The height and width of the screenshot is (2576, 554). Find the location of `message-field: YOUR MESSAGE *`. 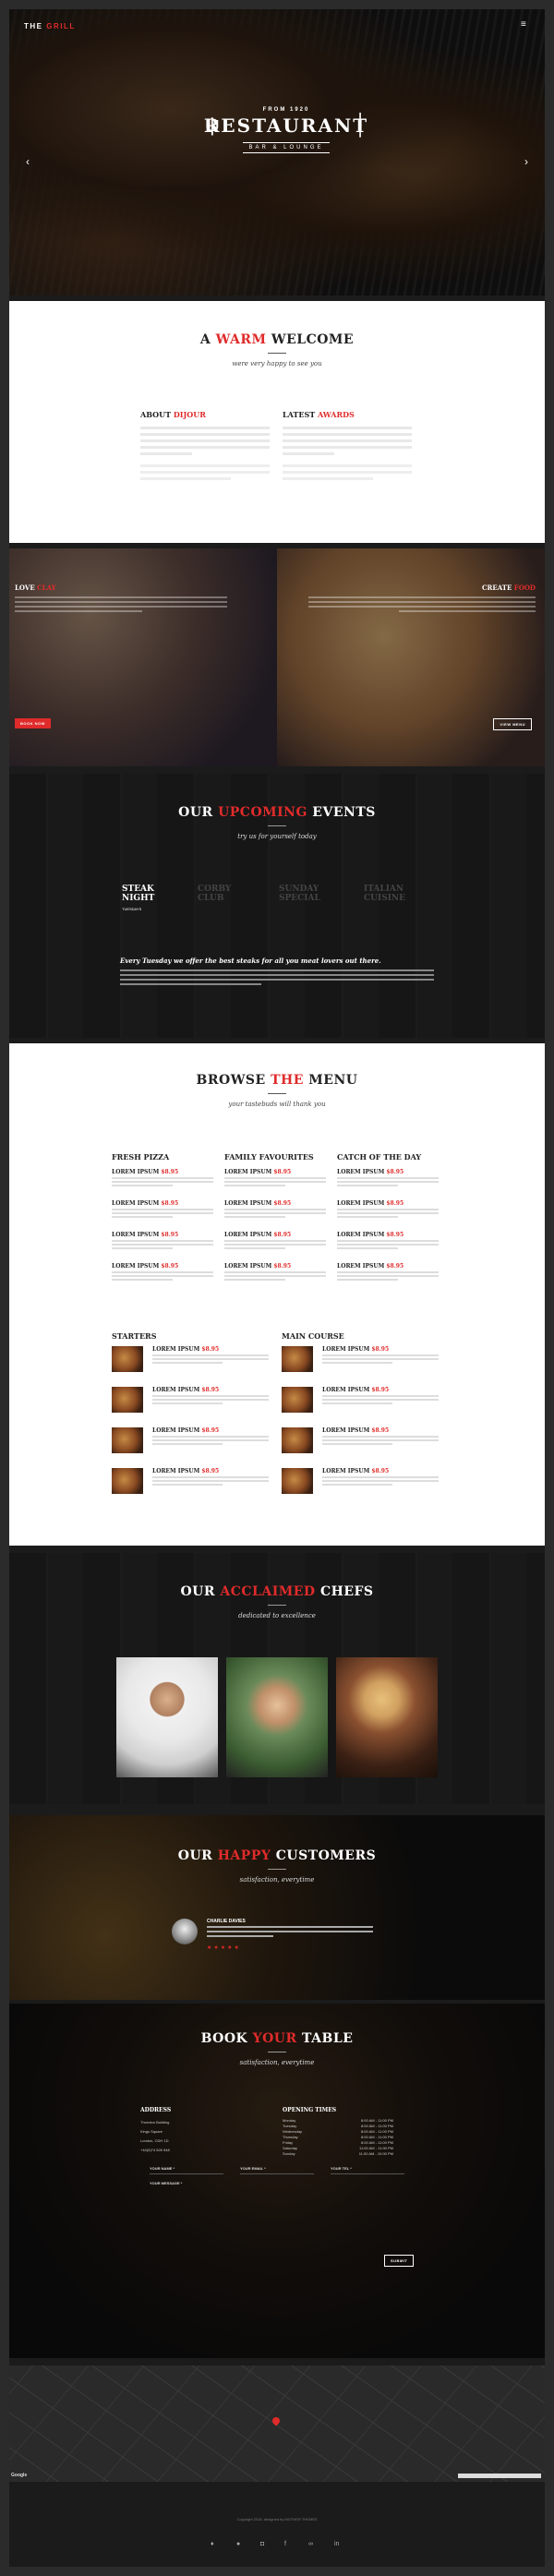

message-field: YOUR MESSAGE * is located at coordinates (277, 2208).